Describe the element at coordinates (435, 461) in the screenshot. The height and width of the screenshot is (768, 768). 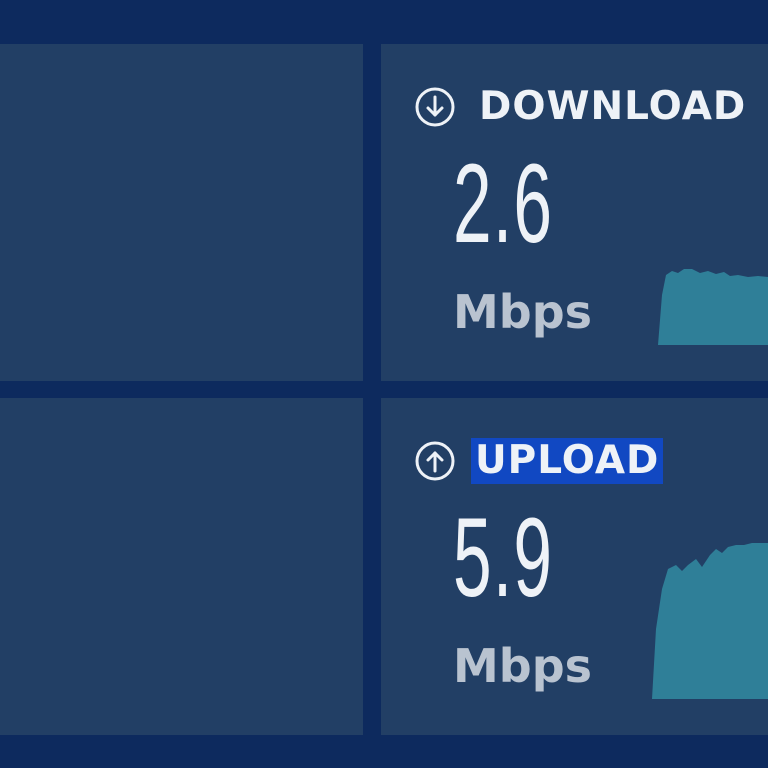
I see `arrow-up-circle-icon` at that location.